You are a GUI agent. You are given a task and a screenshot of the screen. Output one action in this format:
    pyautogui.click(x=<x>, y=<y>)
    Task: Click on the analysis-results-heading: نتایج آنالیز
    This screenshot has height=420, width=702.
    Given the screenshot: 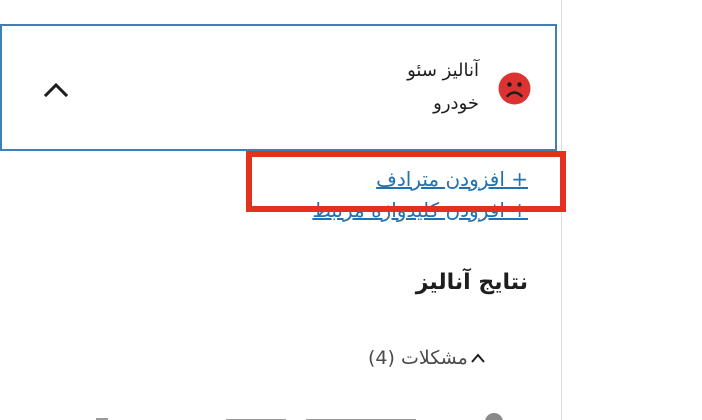 What is the action you would take?
    pyautogui.click(x=471, y=282)
    